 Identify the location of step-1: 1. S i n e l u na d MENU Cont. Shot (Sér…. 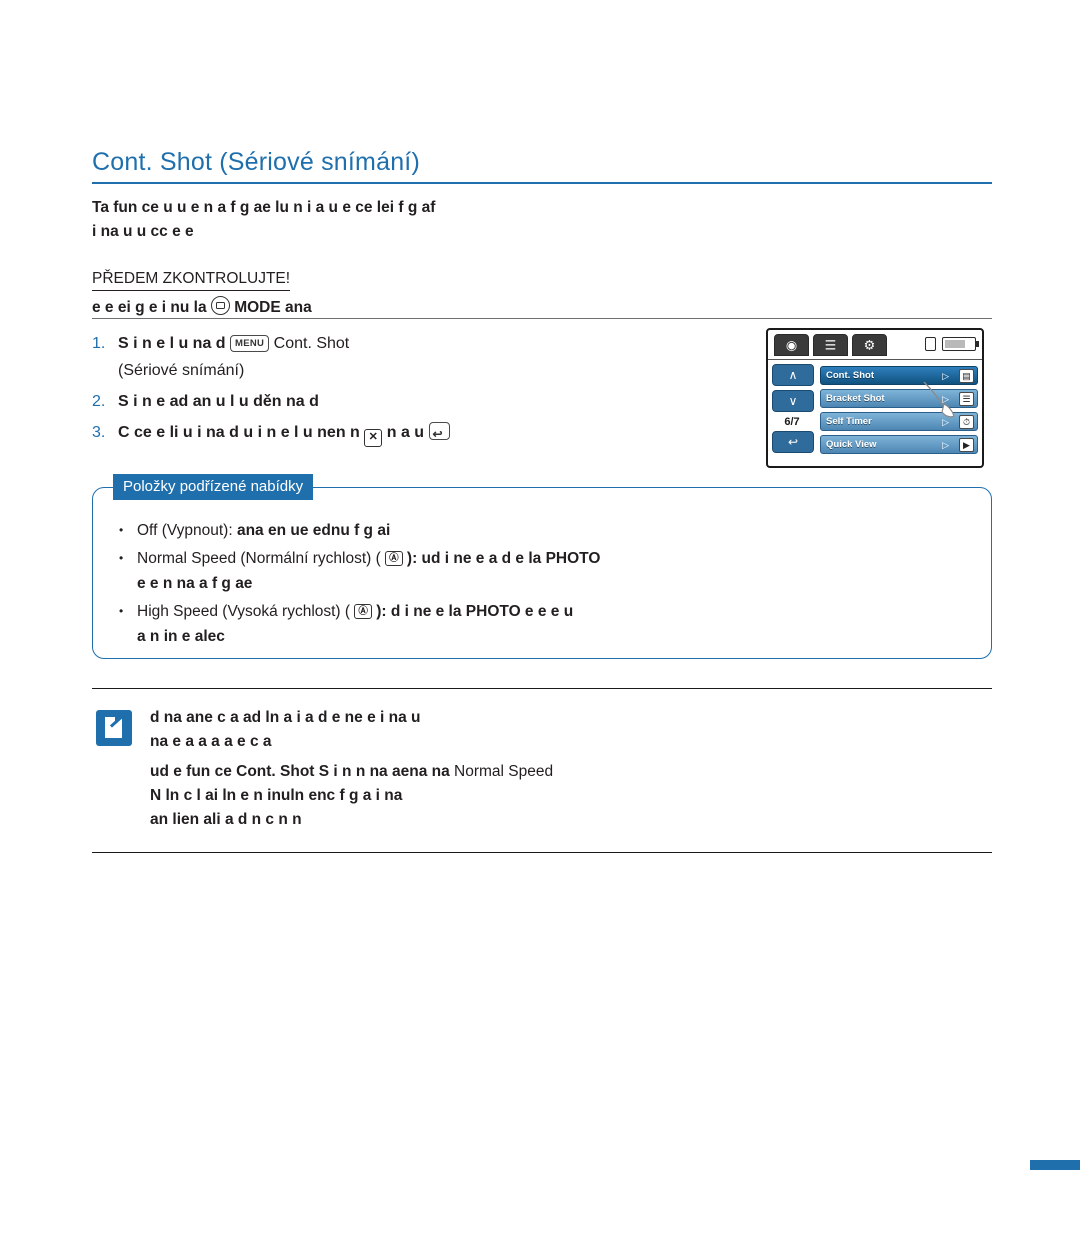
(422, 357).